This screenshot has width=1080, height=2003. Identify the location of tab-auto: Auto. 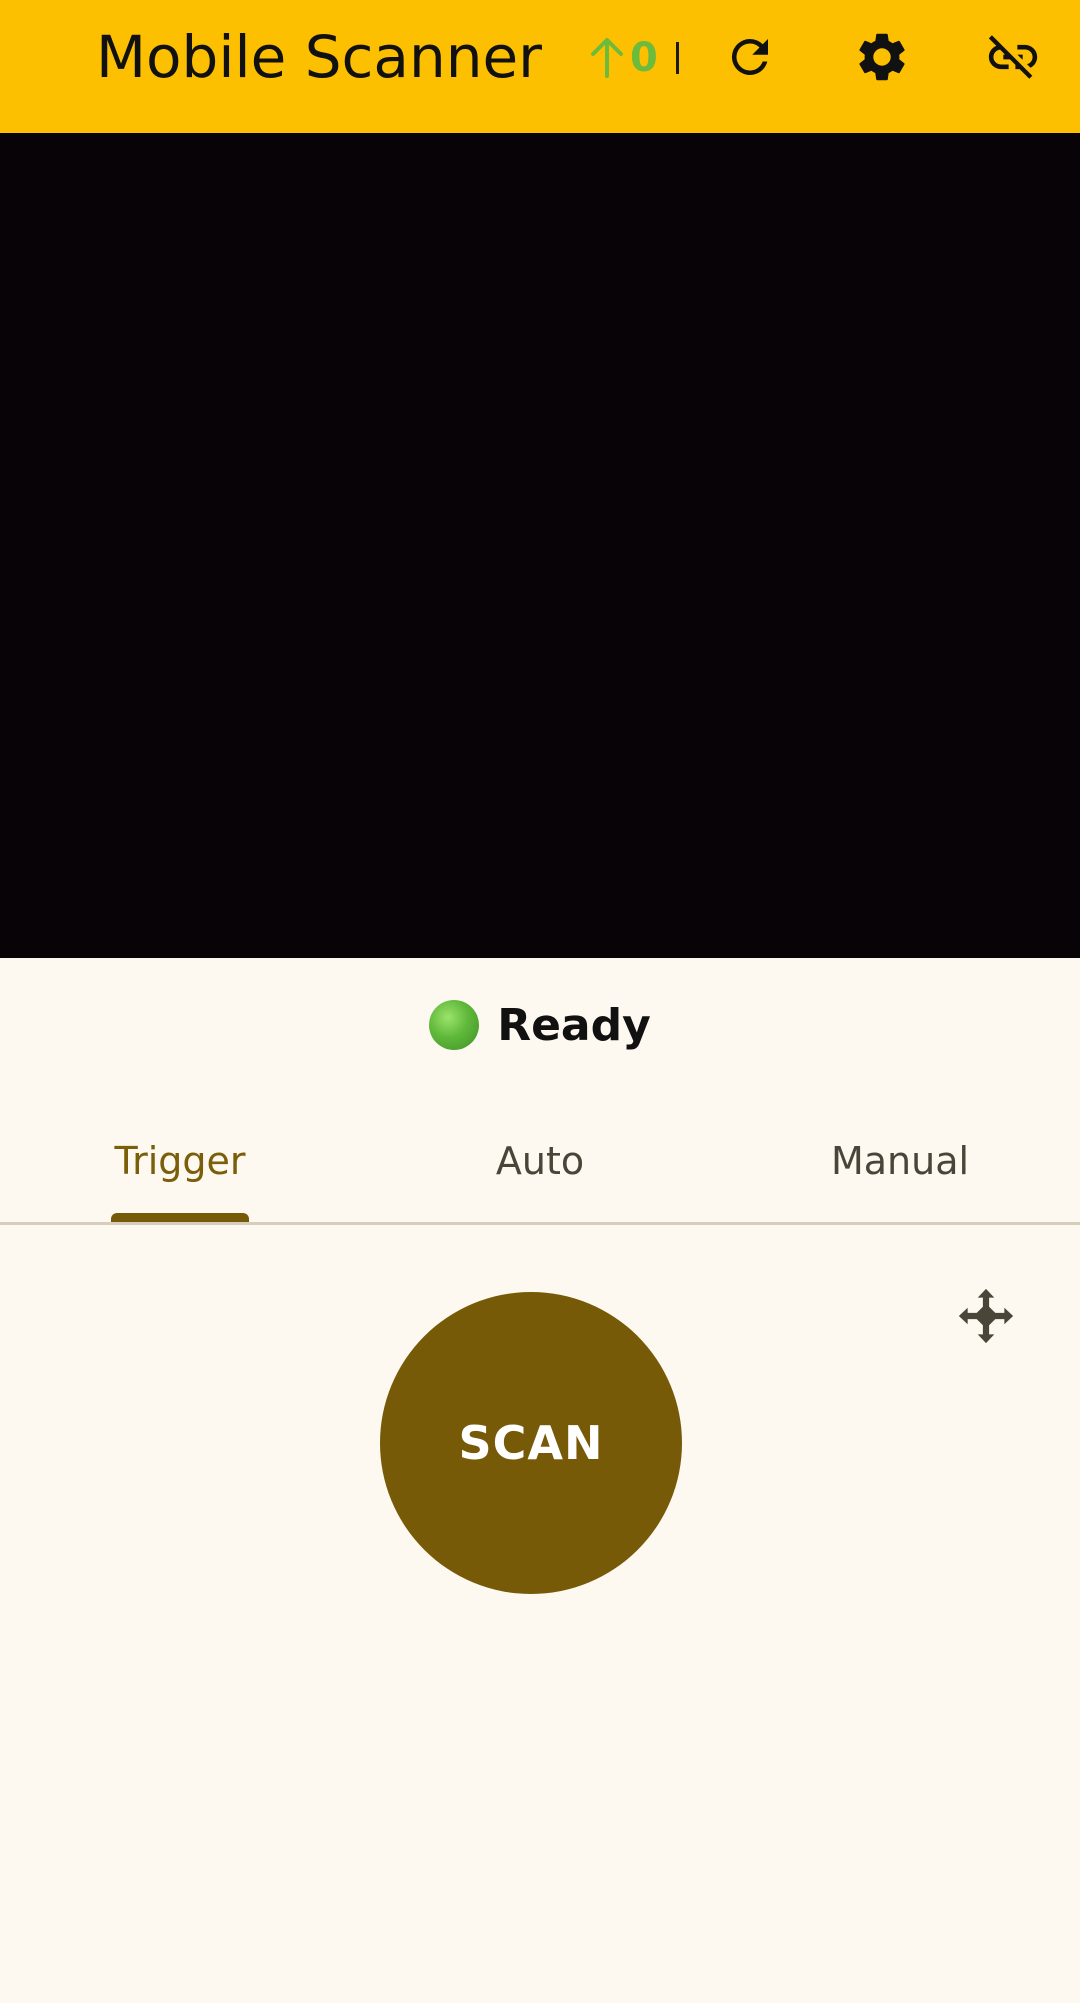
(540, 1161).